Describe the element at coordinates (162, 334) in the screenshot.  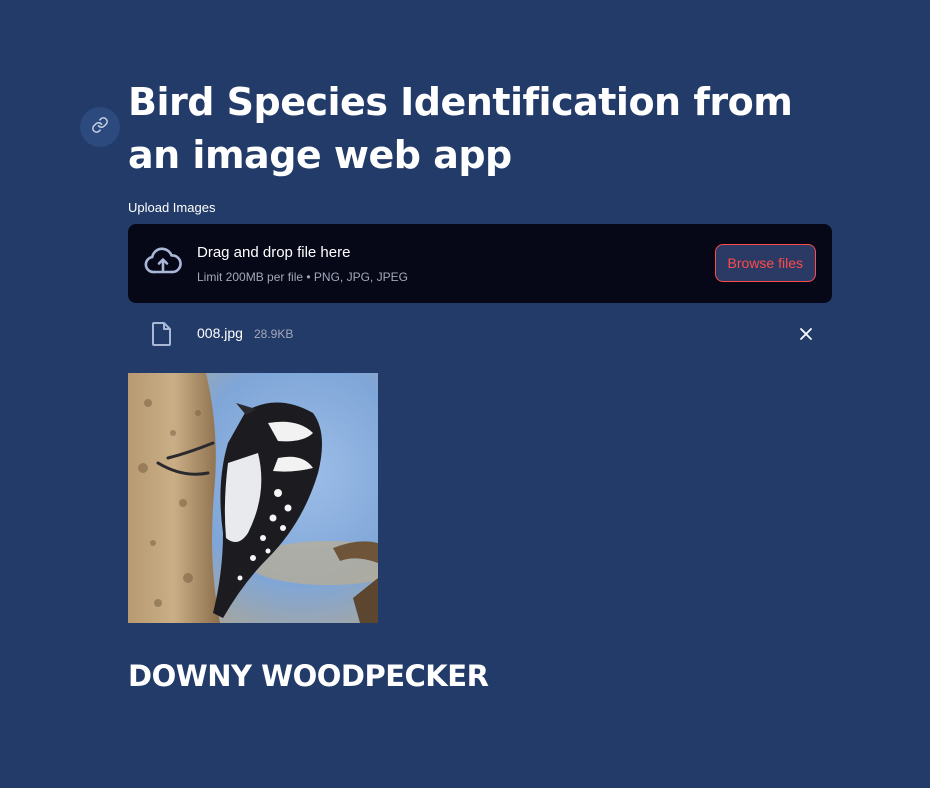
I see `file-icon` at that location.